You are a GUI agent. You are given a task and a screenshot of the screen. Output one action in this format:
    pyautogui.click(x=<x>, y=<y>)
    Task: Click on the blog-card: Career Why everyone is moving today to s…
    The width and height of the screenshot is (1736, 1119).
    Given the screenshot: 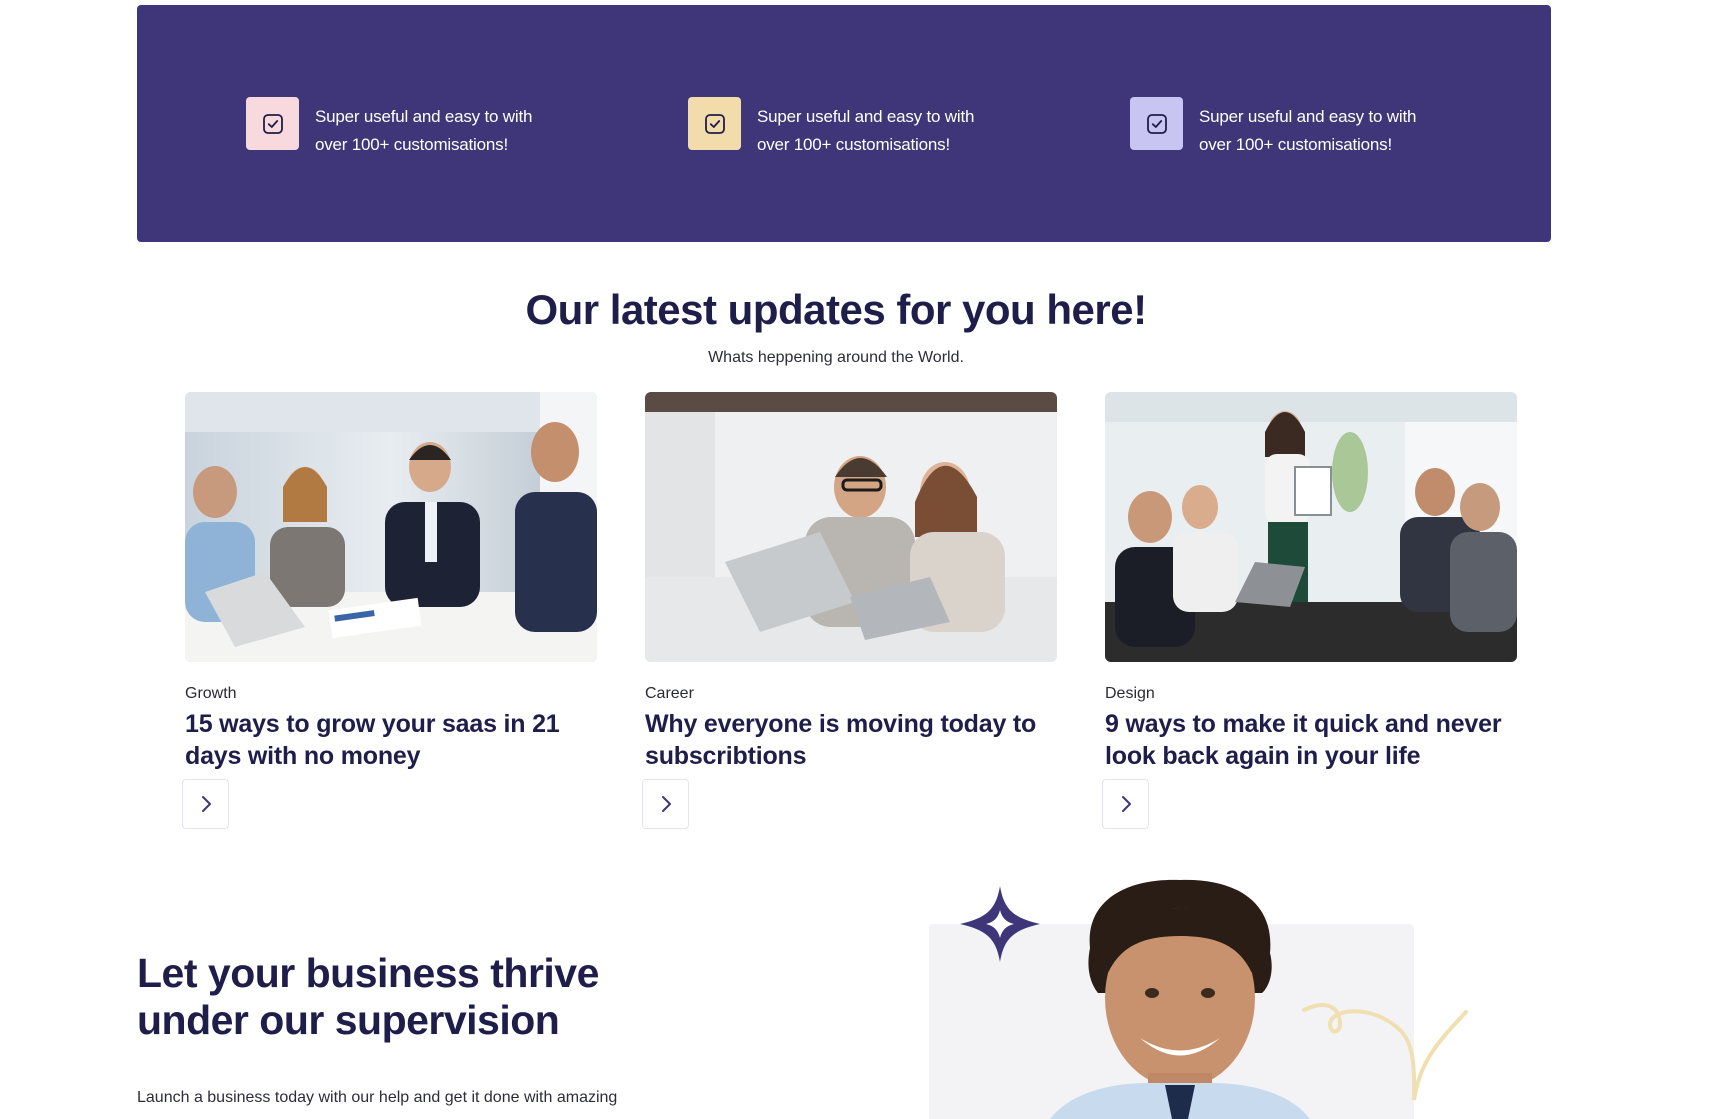 What is the action you would take?
    pyautogui.click(x=849, y=610)
    